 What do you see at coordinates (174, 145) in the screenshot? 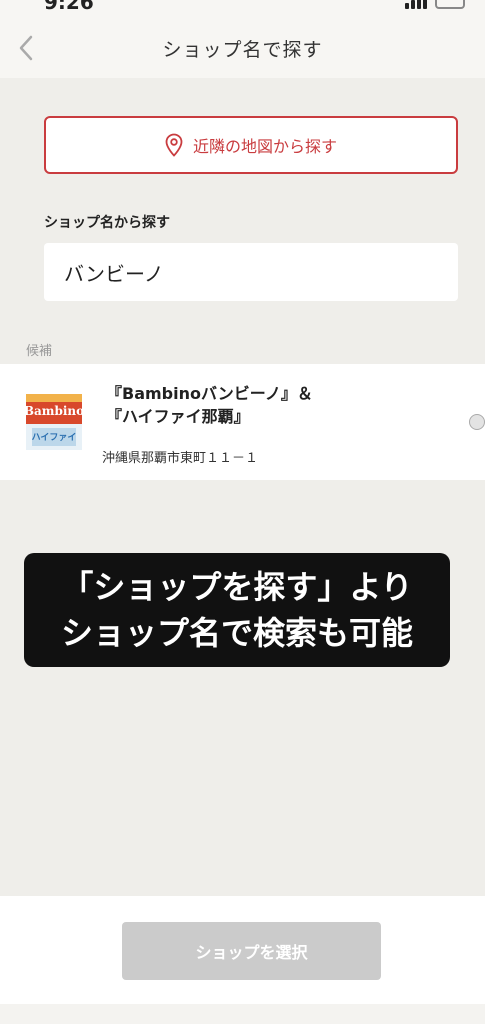
I see `map-pin-icon` at bounding box center [174, 145].